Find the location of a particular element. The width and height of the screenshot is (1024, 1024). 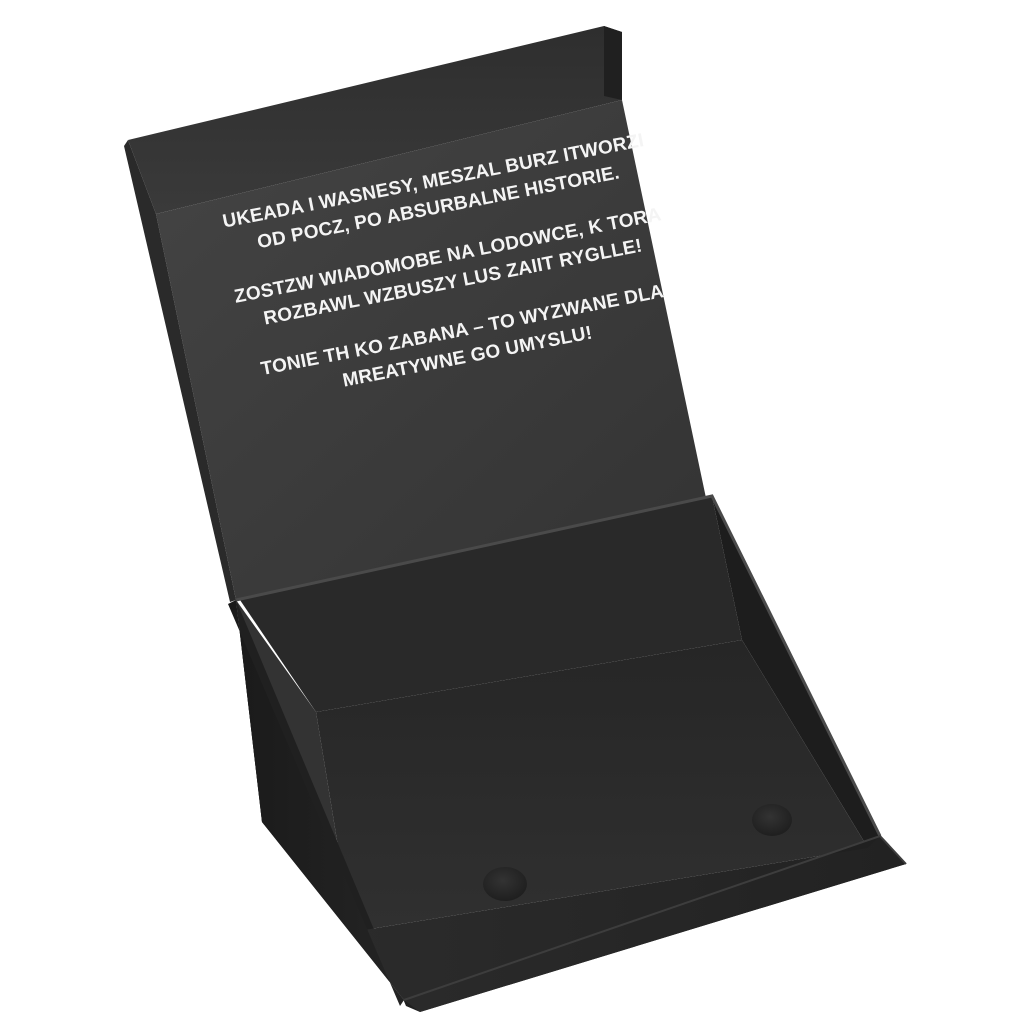

magnet-dot-left is located at coordinates (505, 884).